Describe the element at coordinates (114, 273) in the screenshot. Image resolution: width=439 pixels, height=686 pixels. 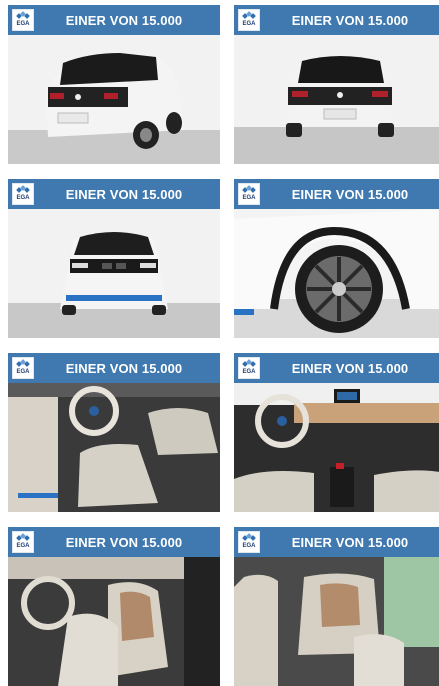
I see `car-photo-front` at that location.